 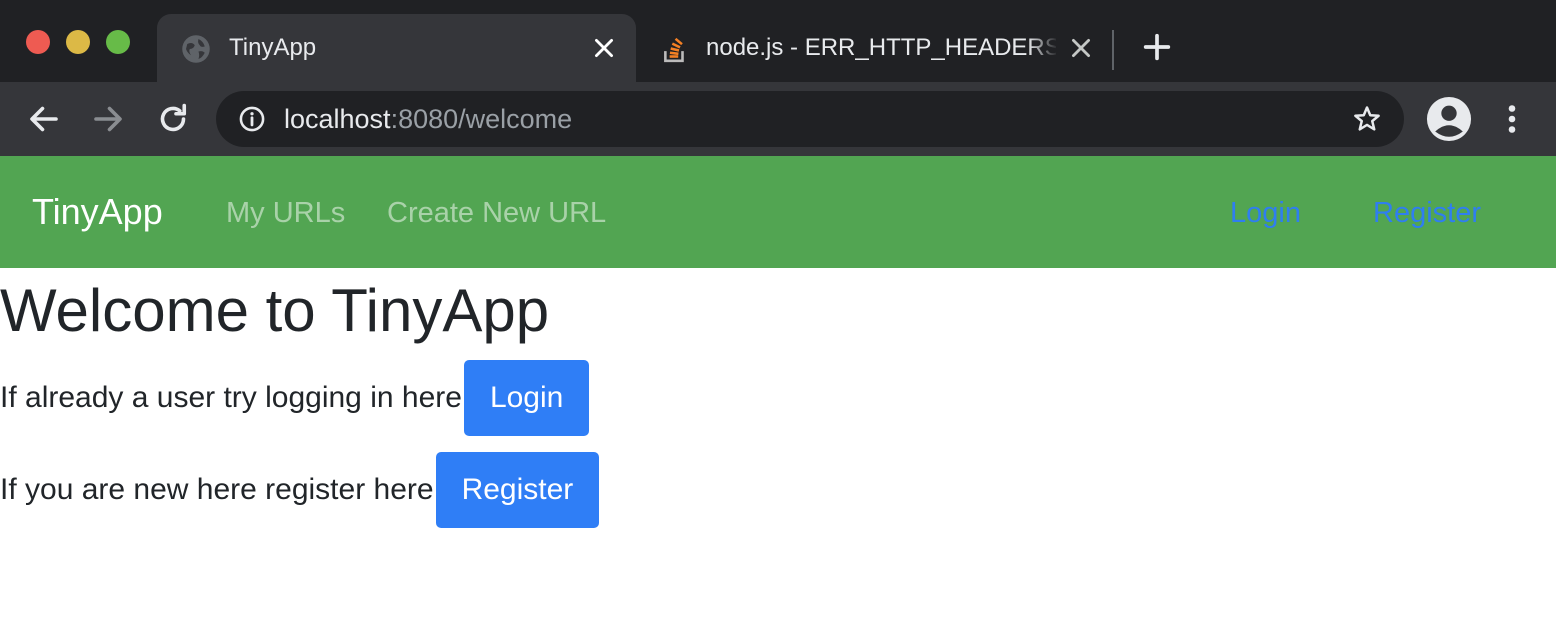 I want to click on forward-icon, so click(x=108, y=119).